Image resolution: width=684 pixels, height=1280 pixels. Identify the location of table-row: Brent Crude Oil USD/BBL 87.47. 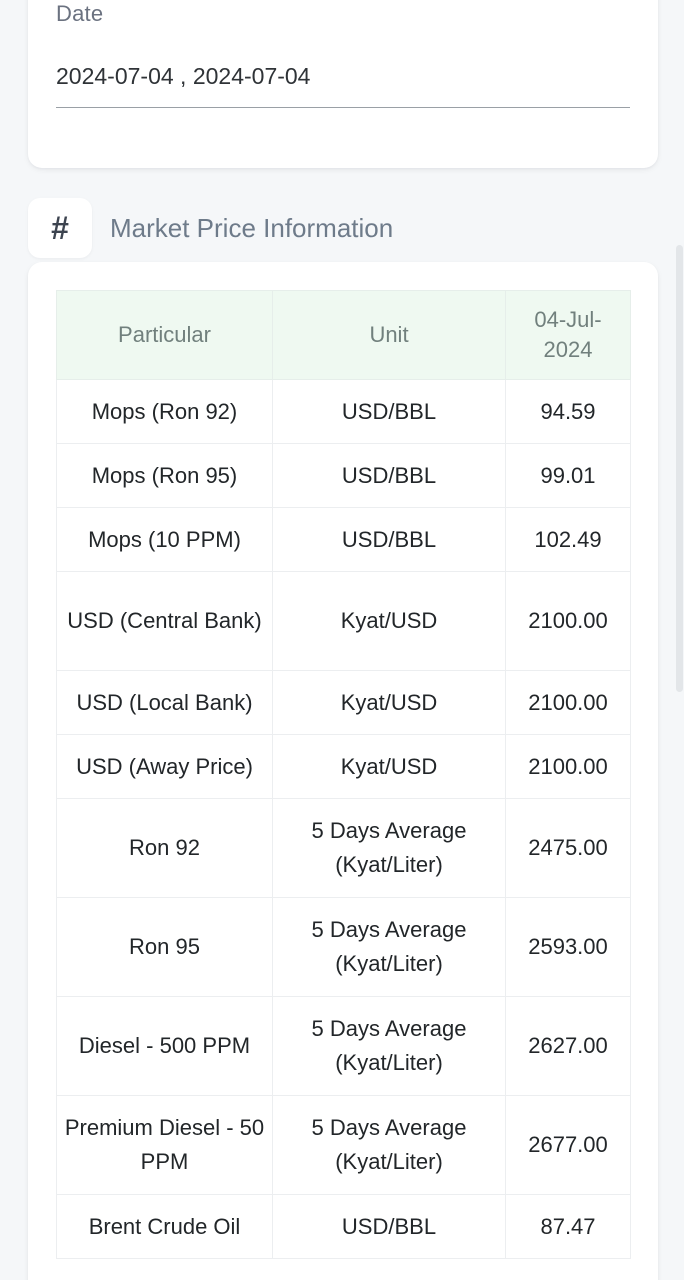
(343, 1226).